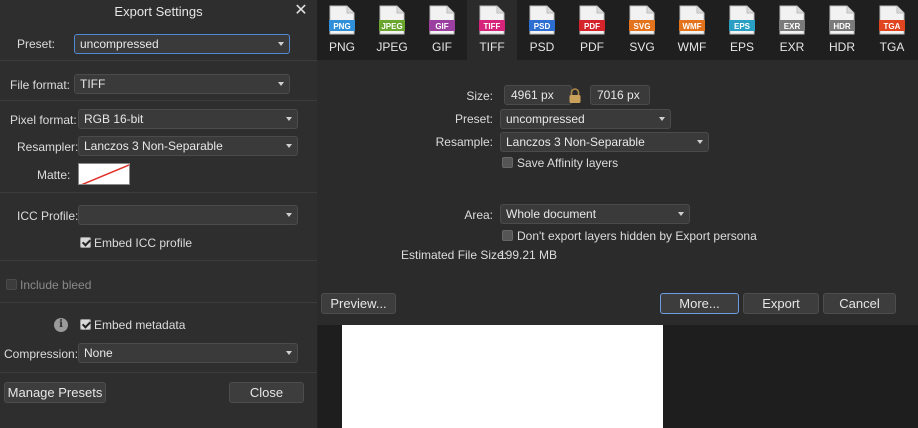  Describe the element at coordinates (792, 47) in the screenshot. I see `tab-label: EXR` at that location.